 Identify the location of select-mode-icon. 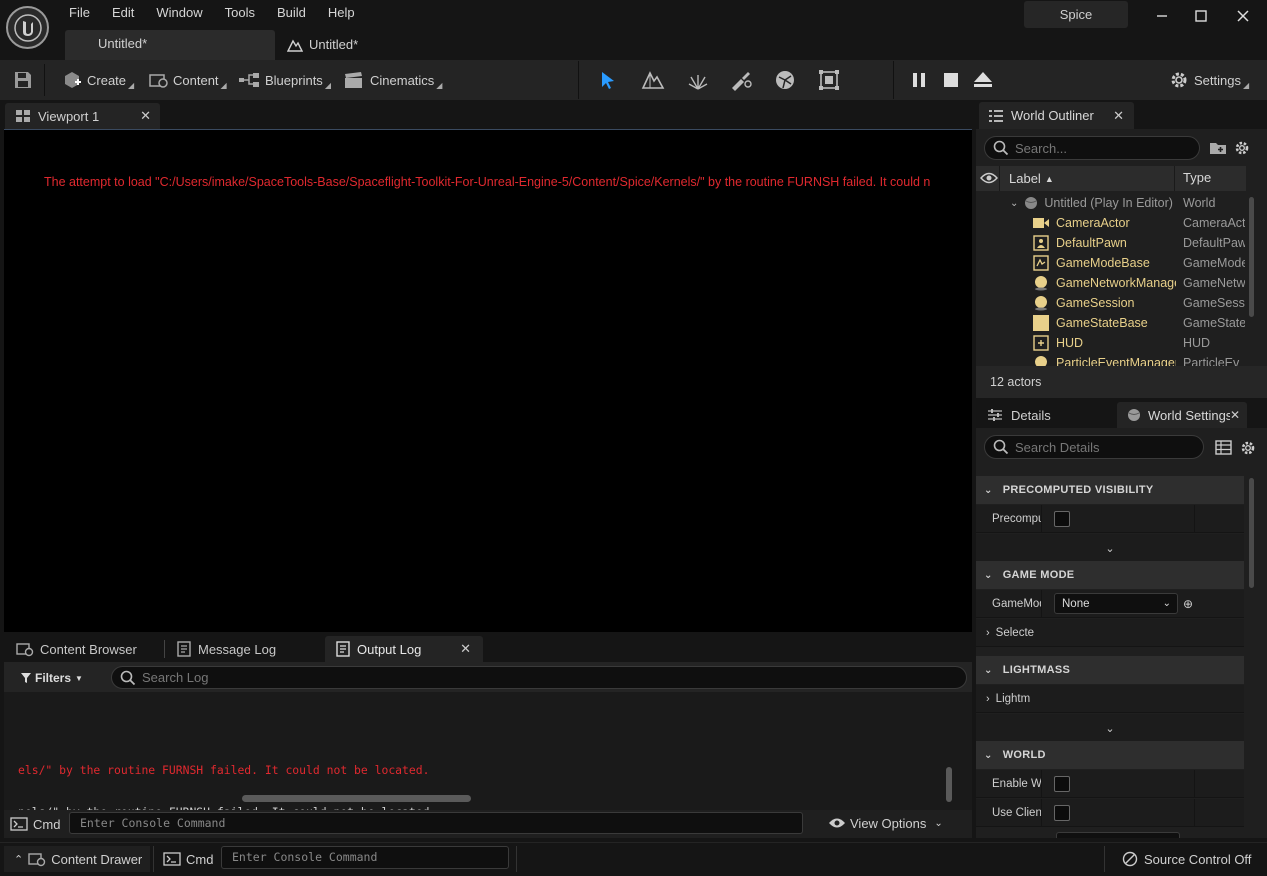
(608, 80).